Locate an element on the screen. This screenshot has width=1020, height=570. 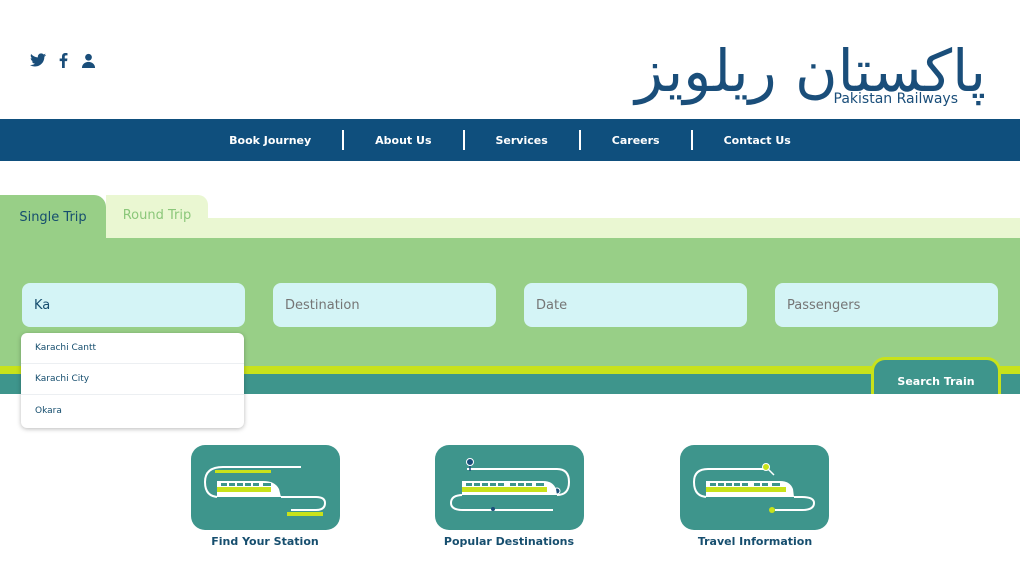
find-station-card is located at coordinates (265, 487).